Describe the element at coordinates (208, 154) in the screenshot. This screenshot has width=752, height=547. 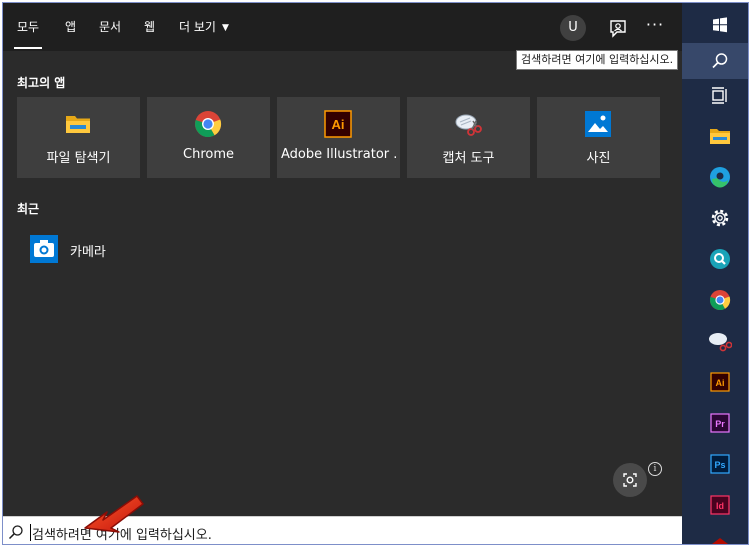
I see `app-tile-label: Chrome` at that location.